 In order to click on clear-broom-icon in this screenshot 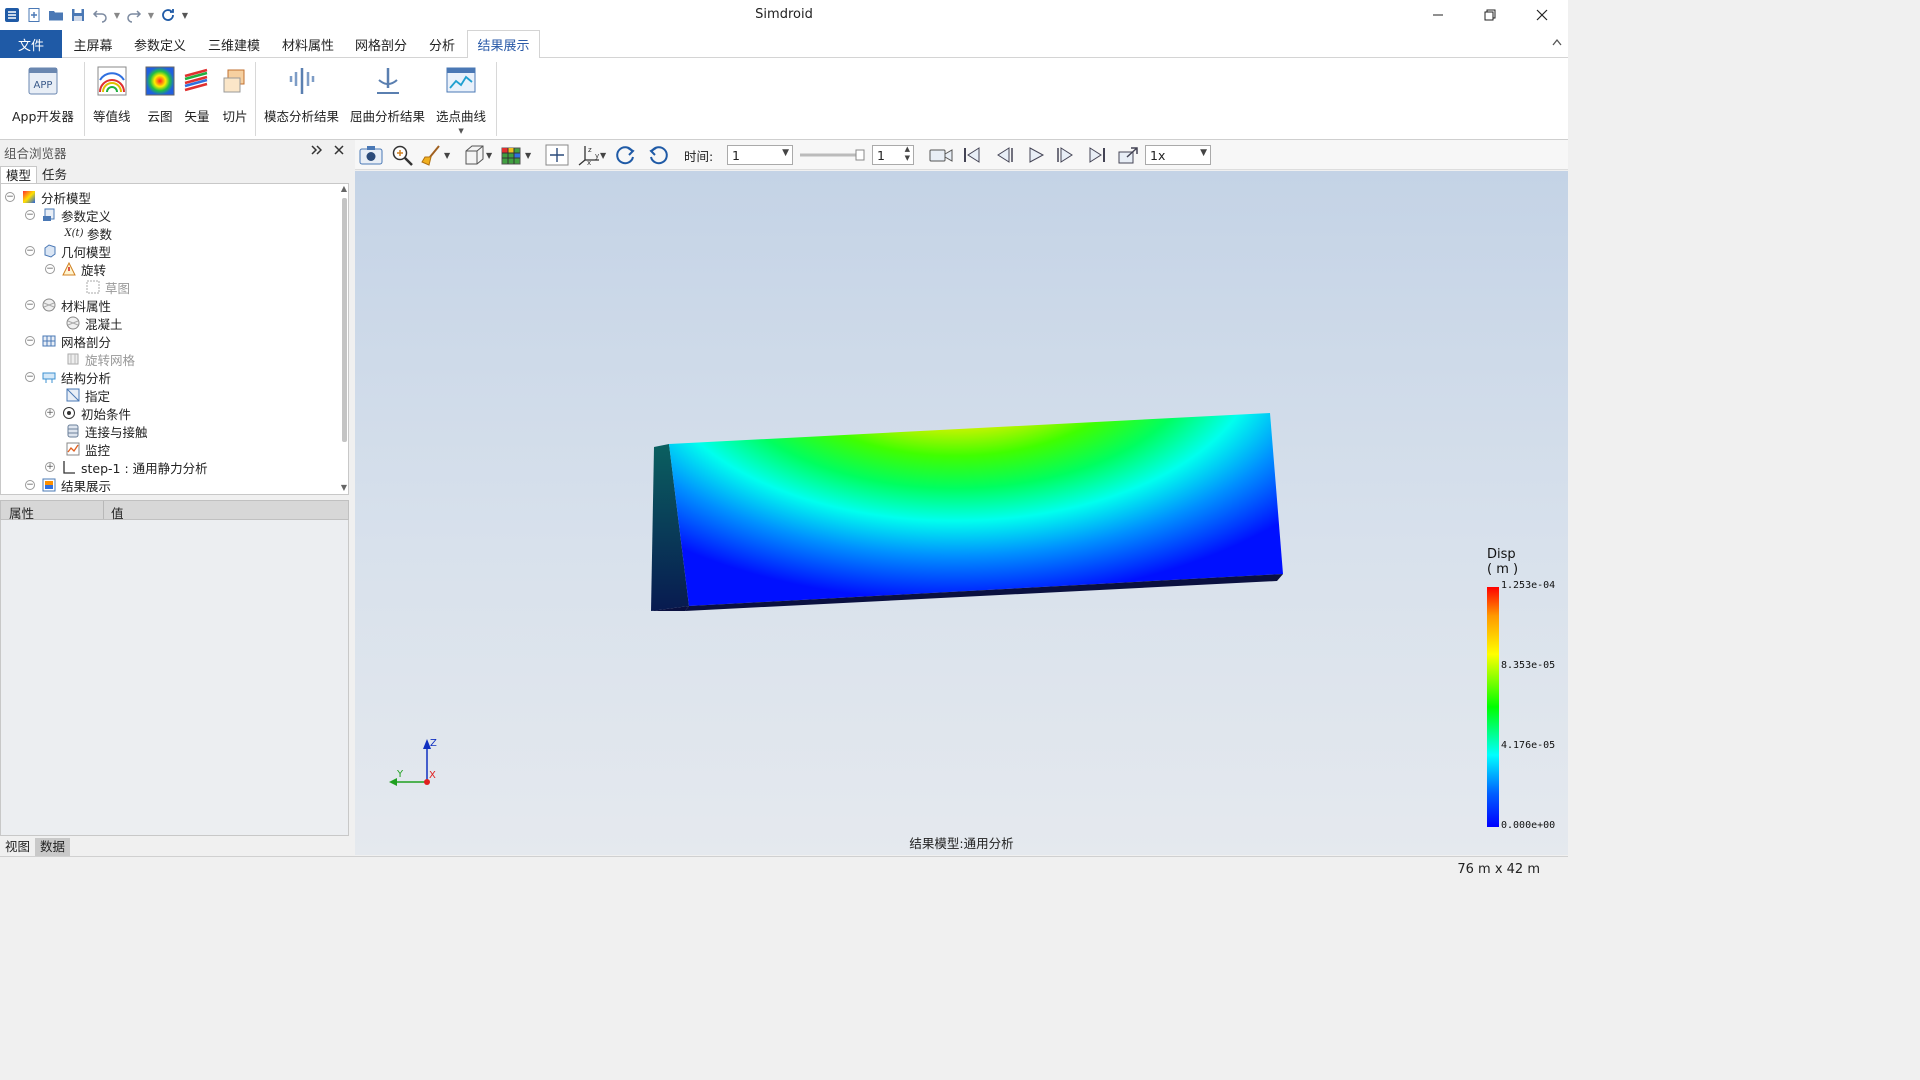, I will do `click(432, 155)`.